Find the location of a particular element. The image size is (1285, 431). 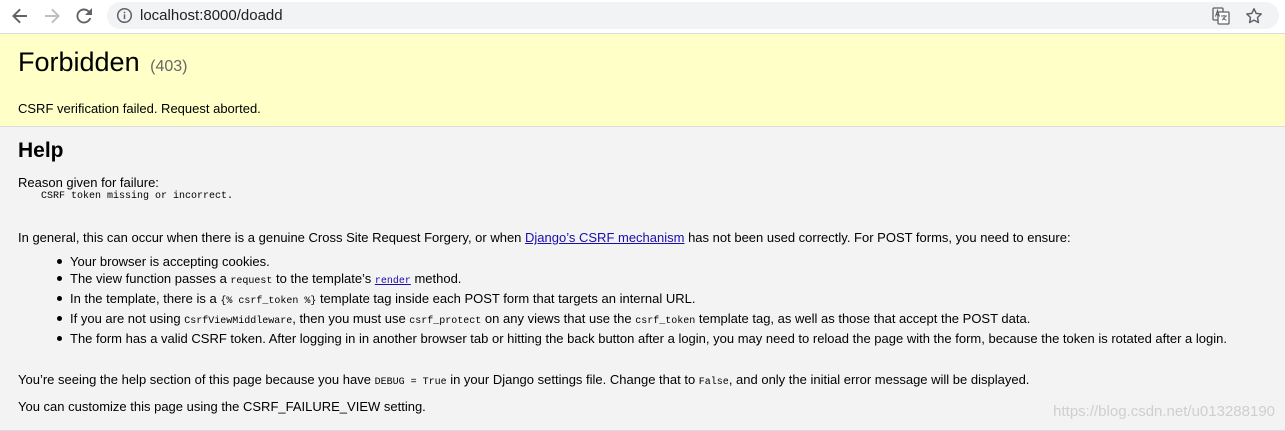

reload-icon is located at coordinates (84, 16).